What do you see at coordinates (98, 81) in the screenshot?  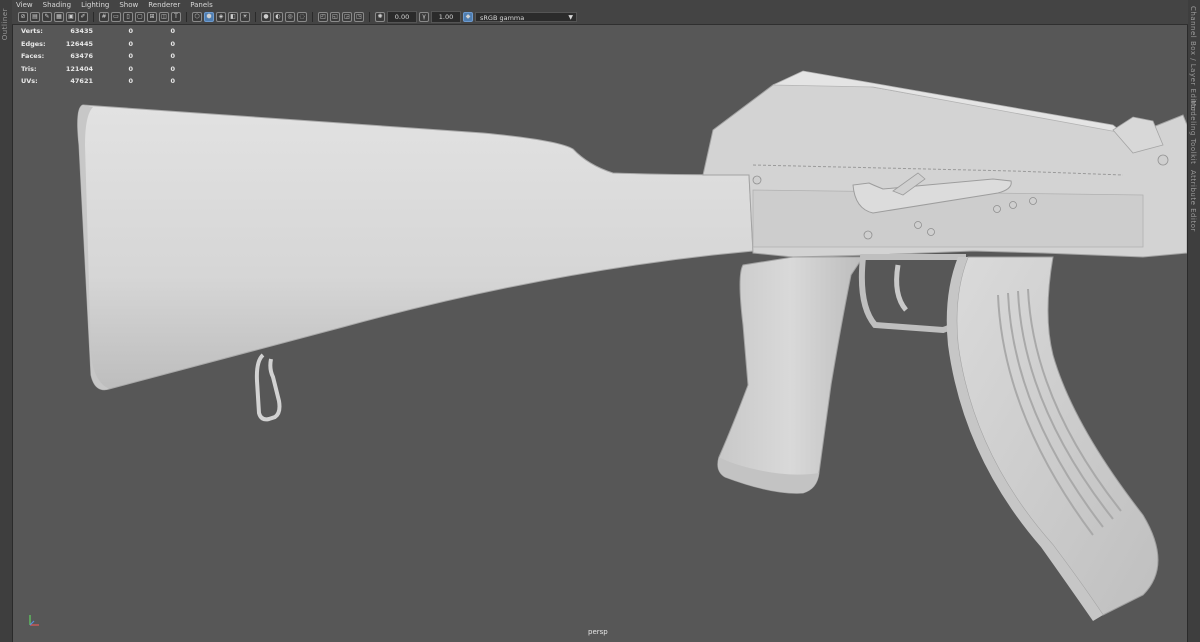 I see `hud-row-uvs: UVs: 47621 0 0` at bounding box center [98, 81].